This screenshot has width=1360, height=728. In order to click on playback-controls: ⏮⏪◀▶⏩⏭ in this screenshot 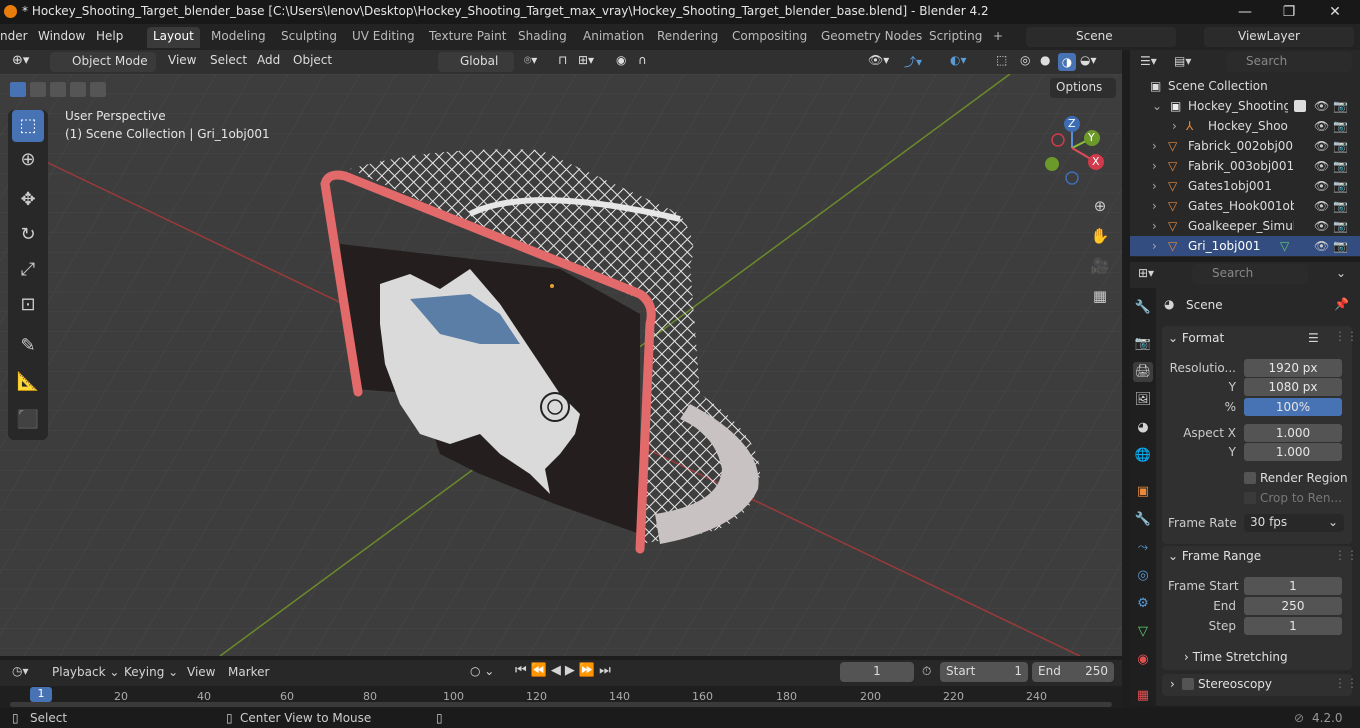, I will do `click(565, 670)`.